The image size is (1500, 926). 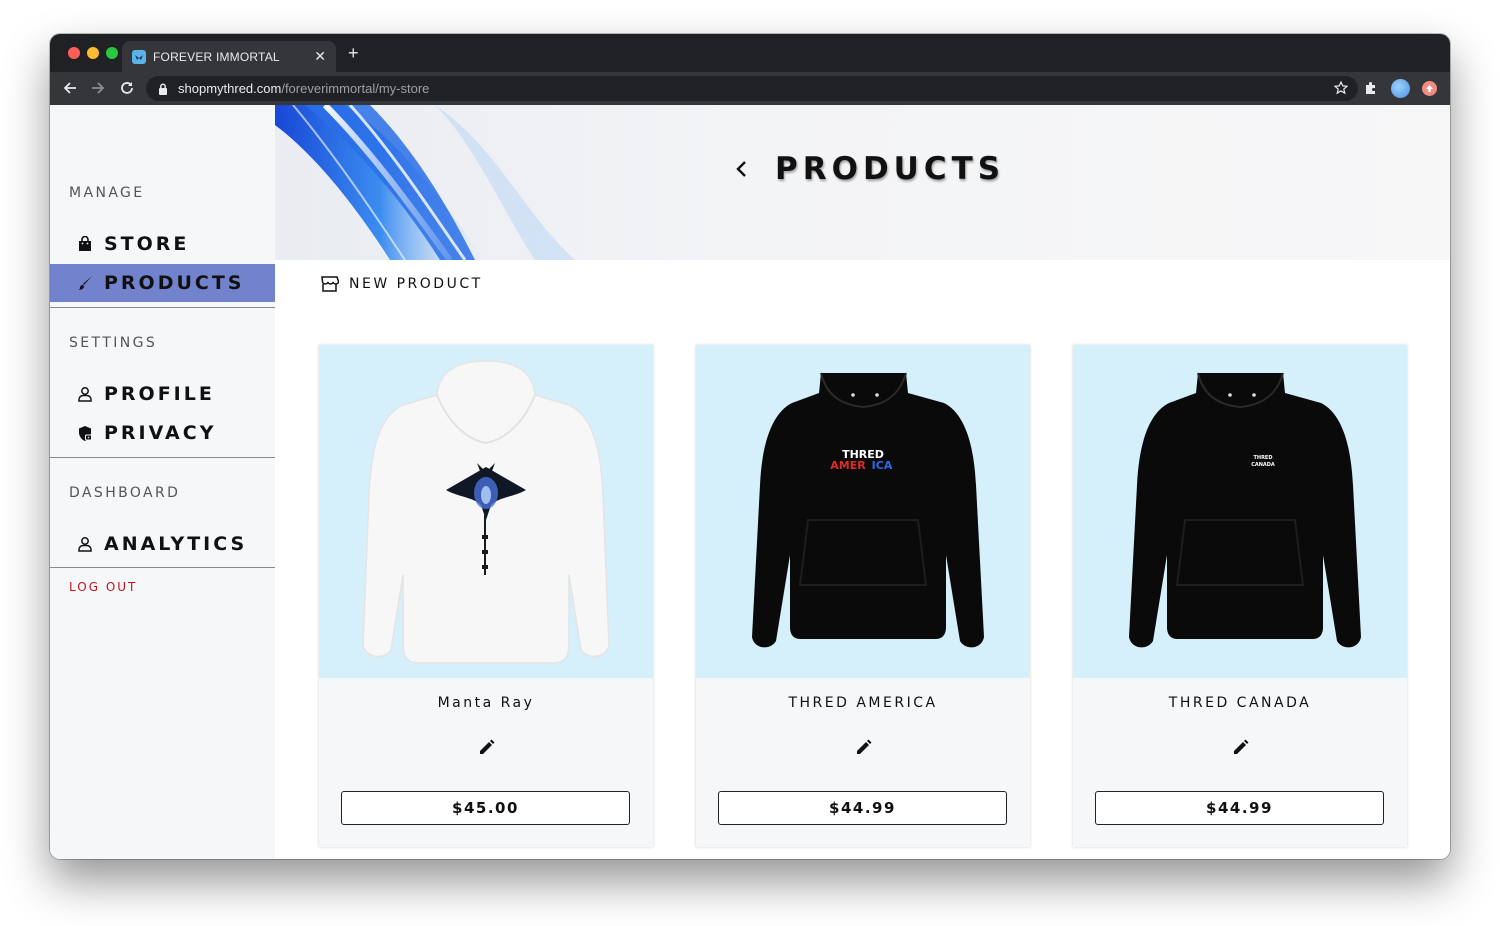 I want to click on new-product-button: NEW PRODUCT, so click(x=401, y=283).